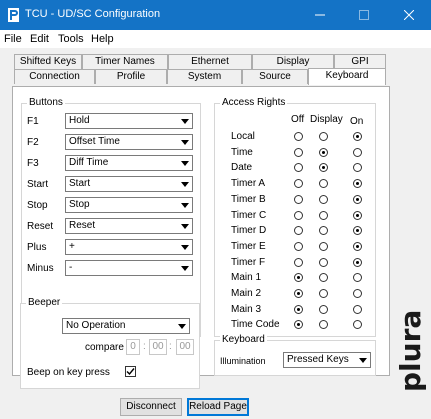  Describe the element at coordinates (102, 39) in the screenshot. I see `menu-help: Help` at that location.